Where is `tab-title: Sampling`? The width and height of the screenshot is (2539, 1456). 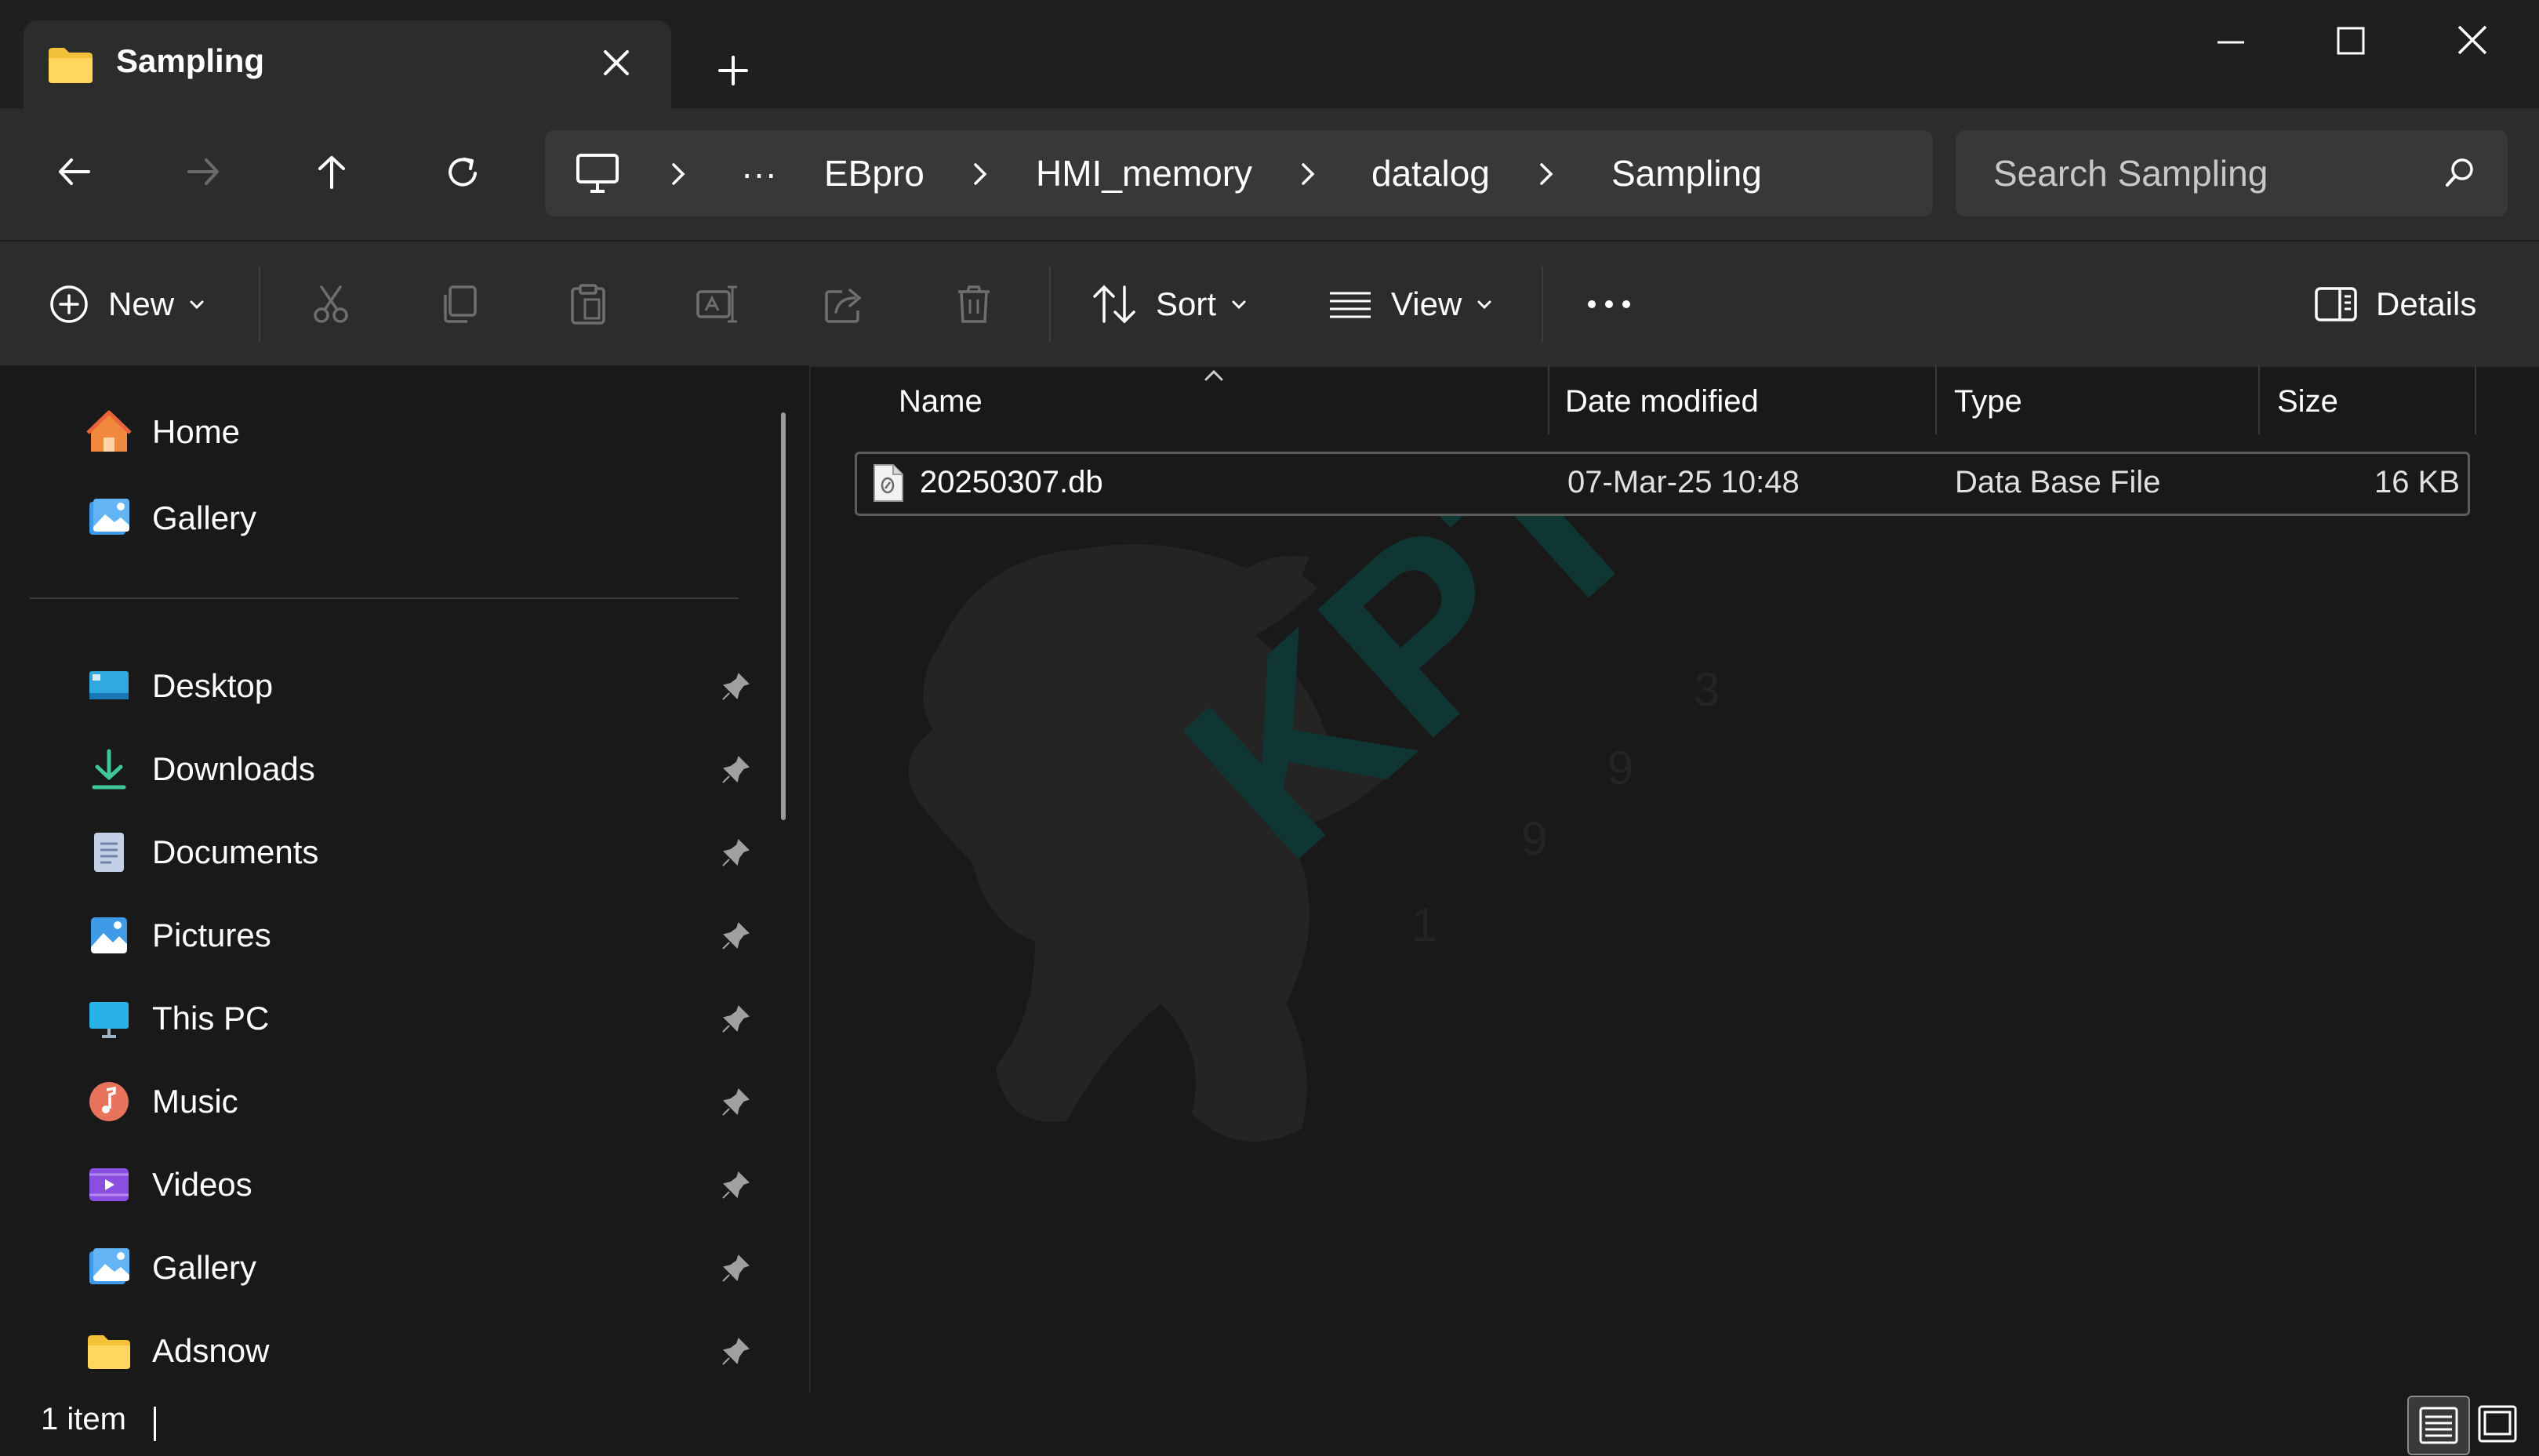 tab-title: Sampling is located at coordinates (191, 60).